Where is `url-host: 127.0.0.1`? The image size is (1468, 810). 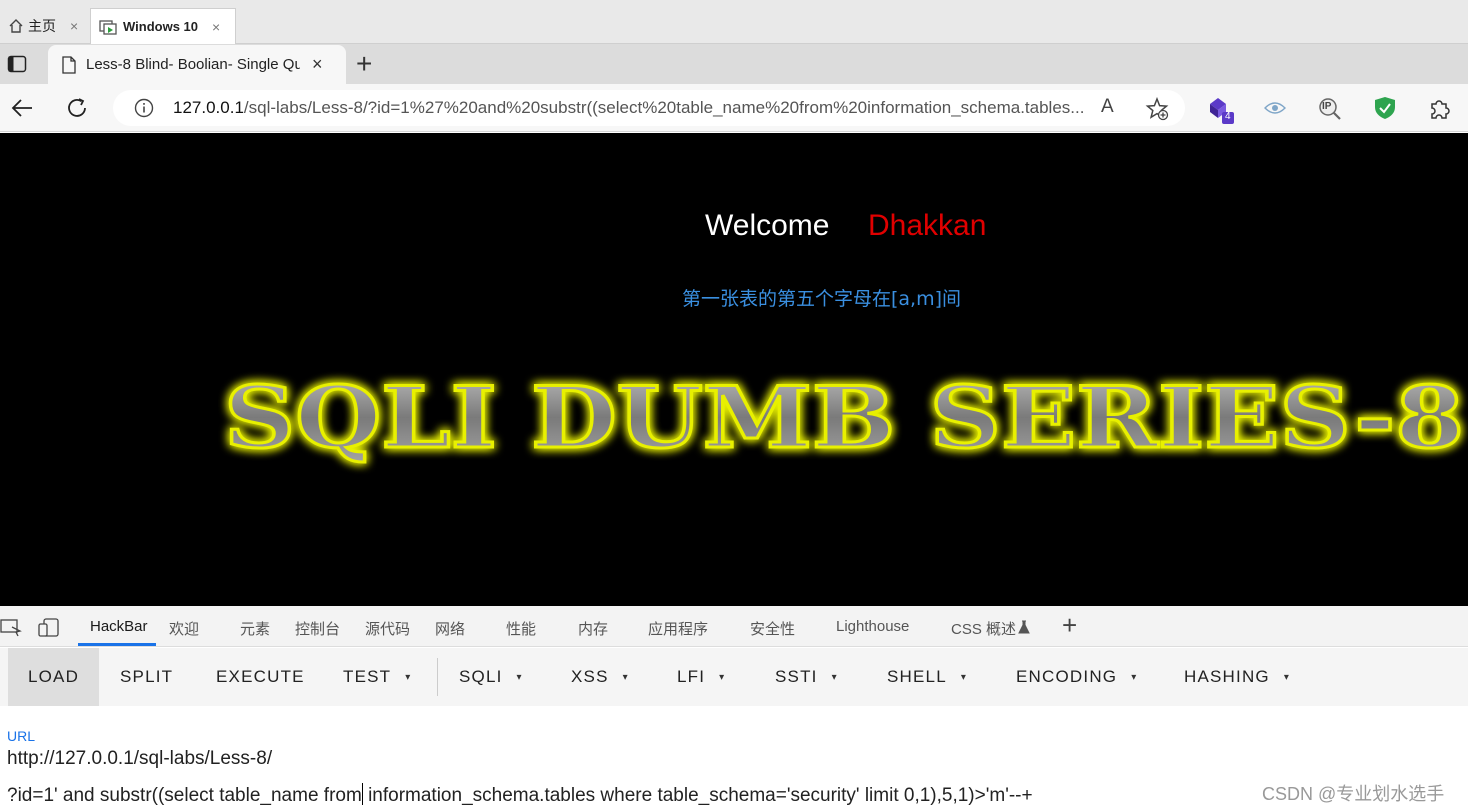
url-host: 127.0.0.1 is located at coordinates (208, 107).